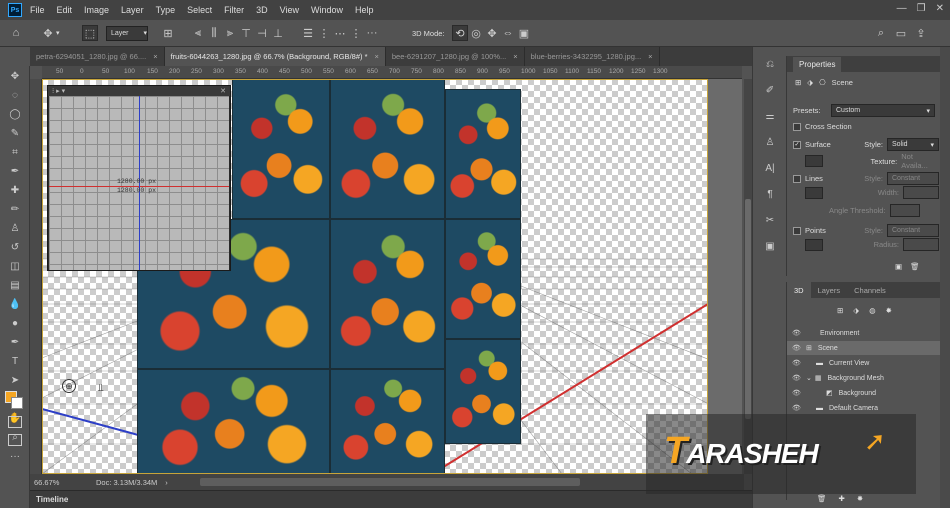 The width and height of the screenshot is (950, 508). What do you see at coordinates (770, 220) in the screenshot?
I see `tools-preset-icon: ✂` at bounding box center [770, 220].